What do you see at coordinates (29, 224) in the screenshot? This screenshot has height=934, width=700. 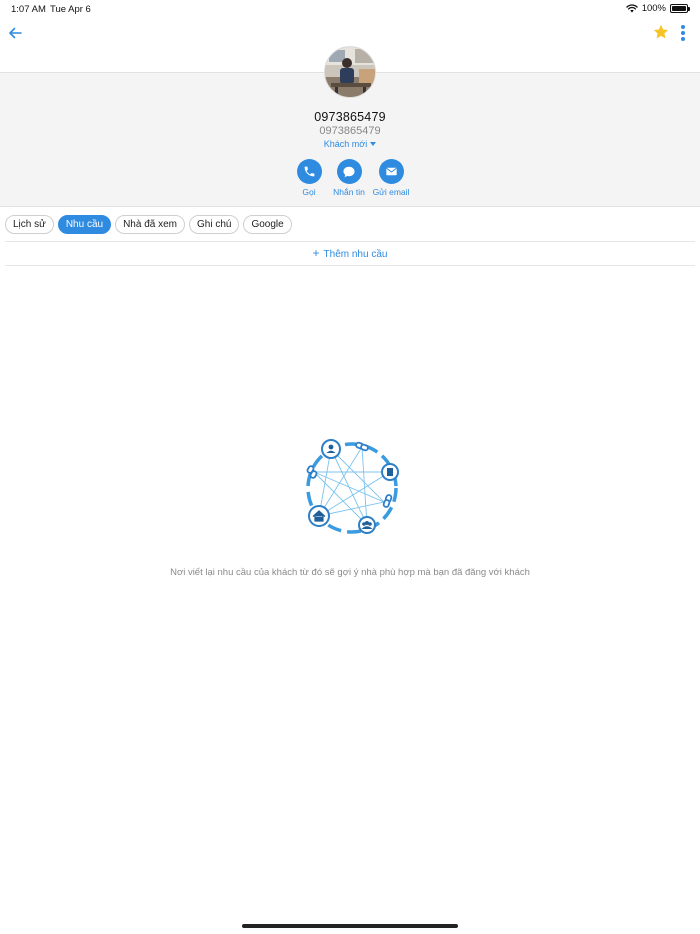 I see `tab-history: Lịch sử` at bounding box center [29, 224].